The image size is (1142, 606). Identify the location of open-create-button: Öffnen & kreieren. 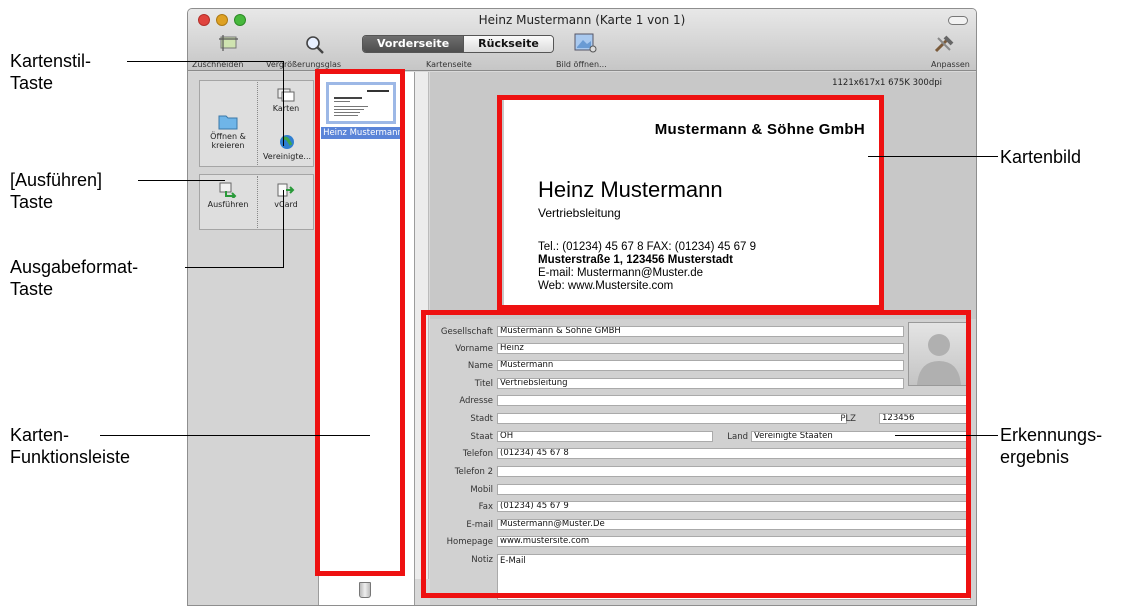
(228, 131).